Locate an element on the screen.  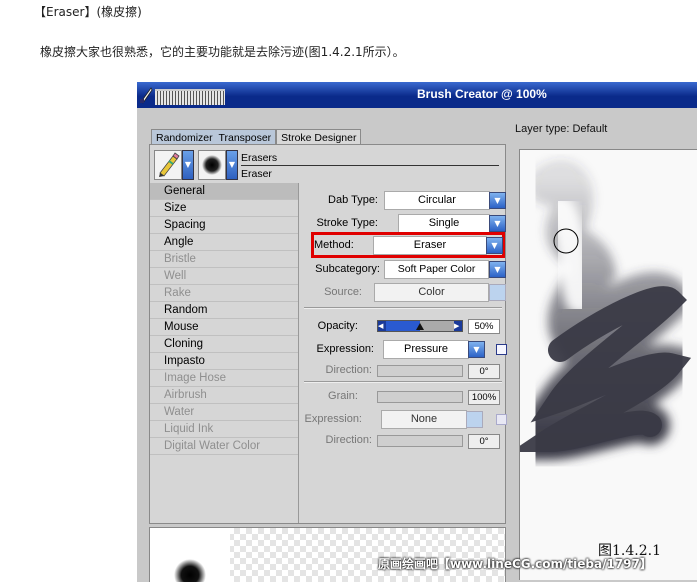
brush-category-dropdown: ▼ is located at coordinates (188, 165).